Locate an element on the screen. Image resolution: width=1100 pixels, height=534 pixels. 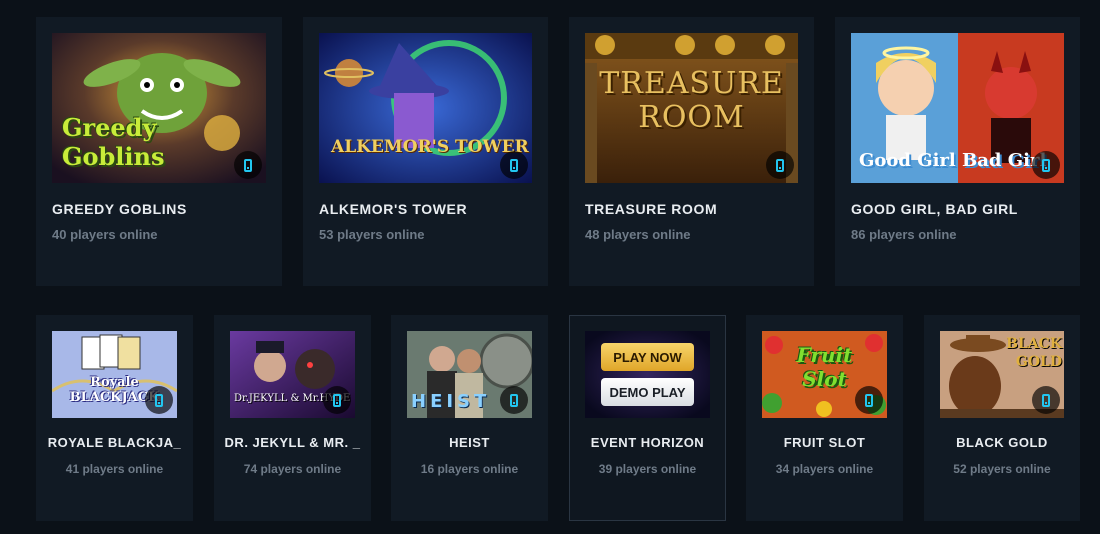
game-thumbnail: Greedy Goblins is located at coordinates (159, 108).